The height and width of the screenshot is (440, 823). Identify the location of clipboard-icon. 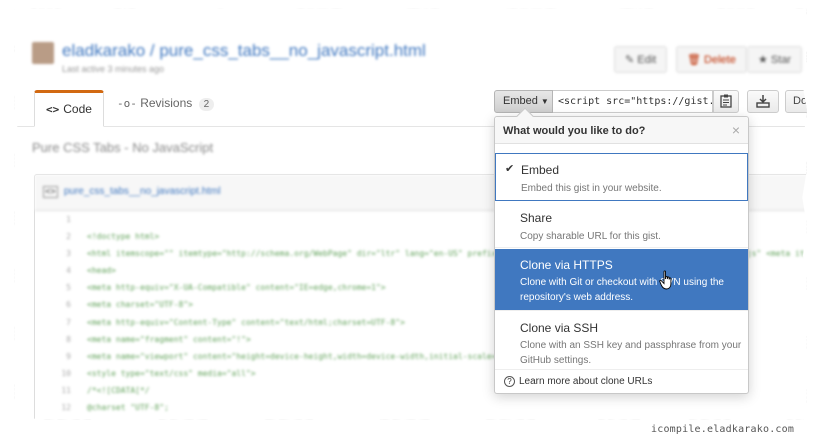
(726, 101).